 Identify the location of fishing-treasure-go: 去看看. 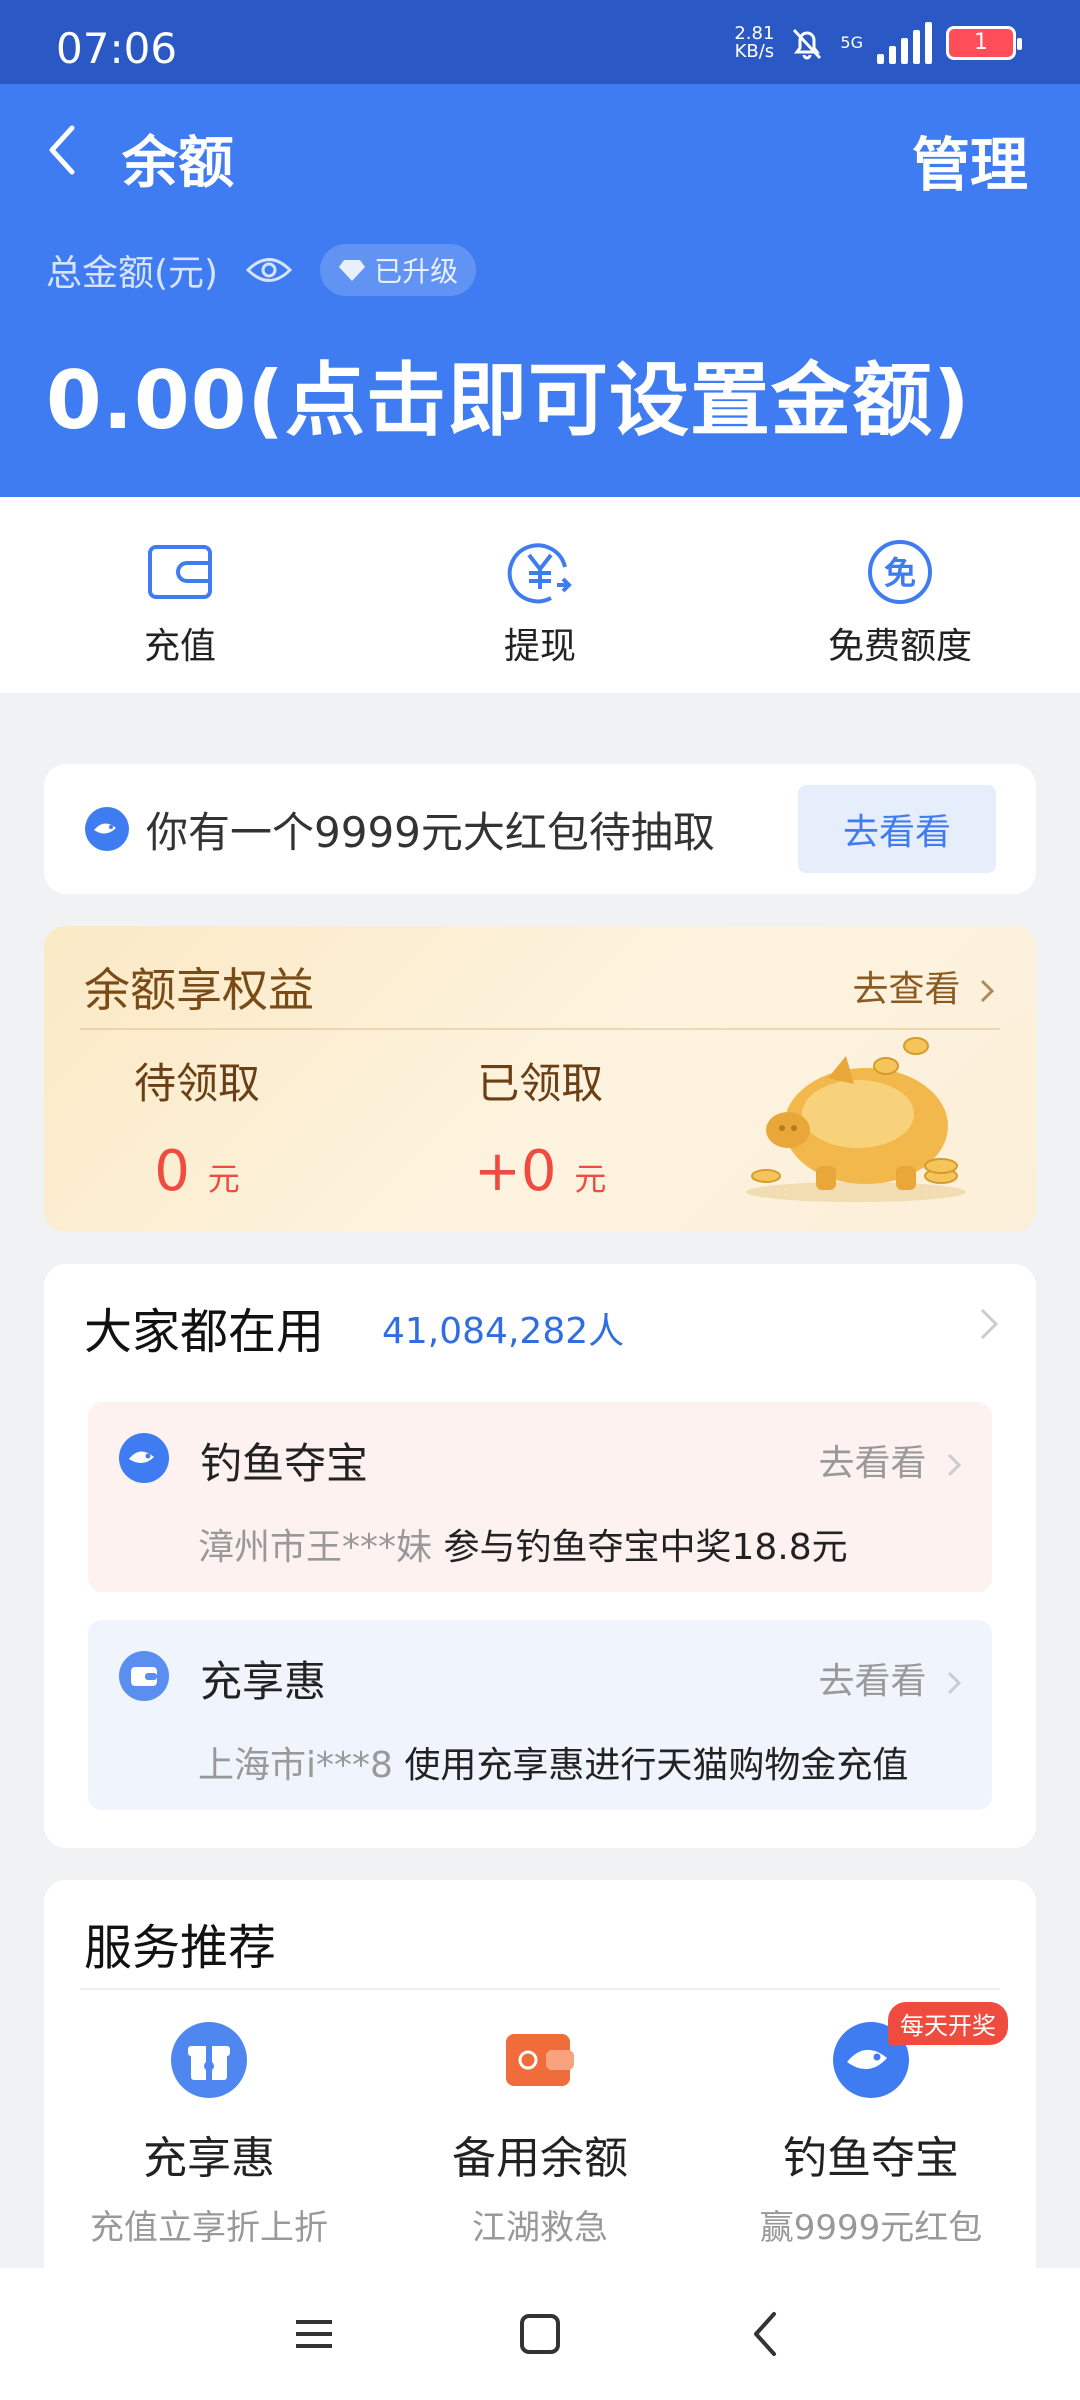
(890, 1460).